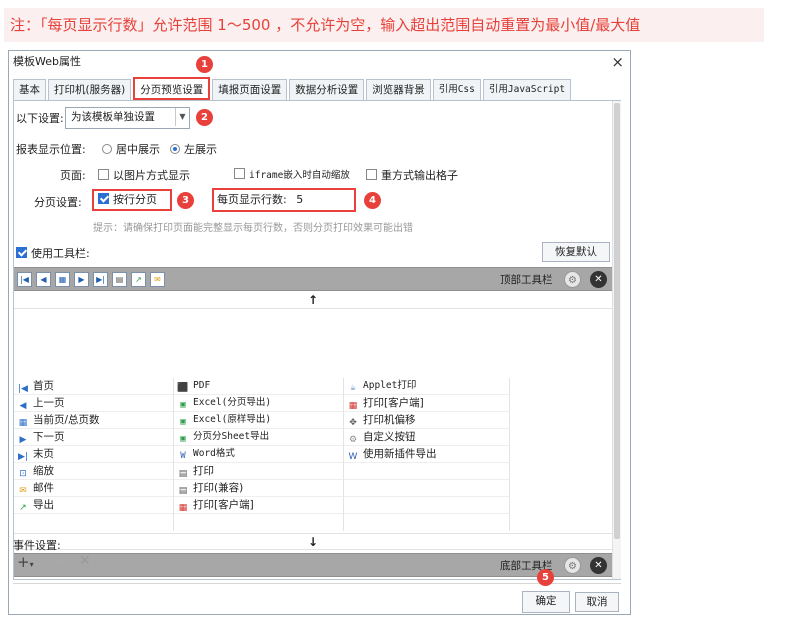  Describe the element at coordinates (93, 420) in the screenshot. I see `list-item: ▦ 当前页/总页数` at that location.